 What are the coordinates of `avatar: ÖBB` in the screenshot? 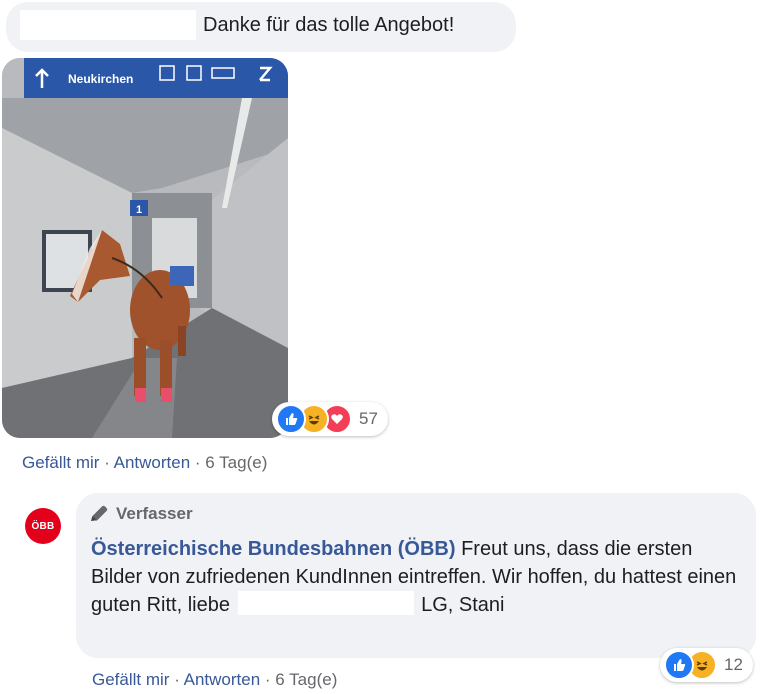 It's located at (43, 526).